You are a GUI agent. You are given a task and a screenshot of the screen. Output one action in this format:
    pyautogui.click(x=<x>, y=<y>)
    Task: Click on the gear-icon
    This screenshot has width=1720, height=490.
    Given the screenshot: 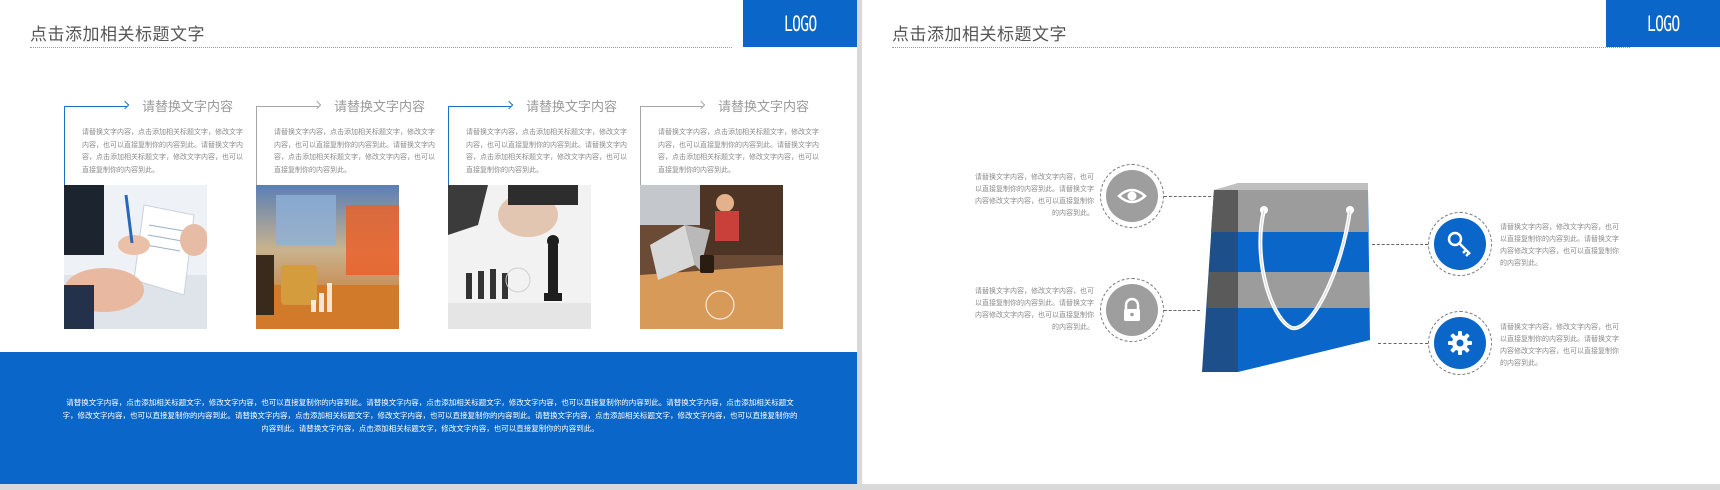 What is the action you would take?
    pyautogui.click(x=1460, y=343)
    